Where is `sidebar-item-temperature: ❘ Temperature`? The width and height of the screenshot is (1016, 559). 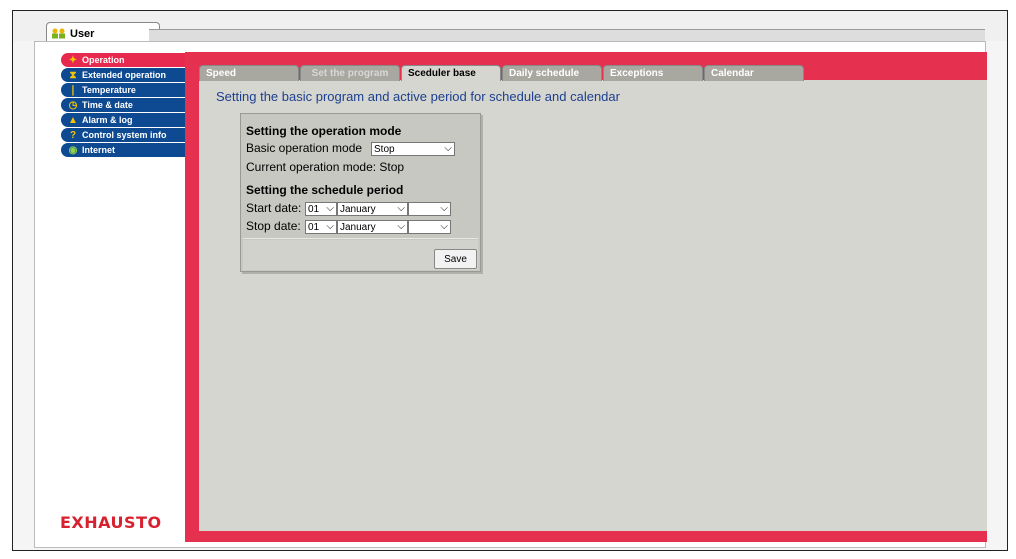 sidebar-item-temperature: ❘ Temperature is located at coordinates (123, 90).